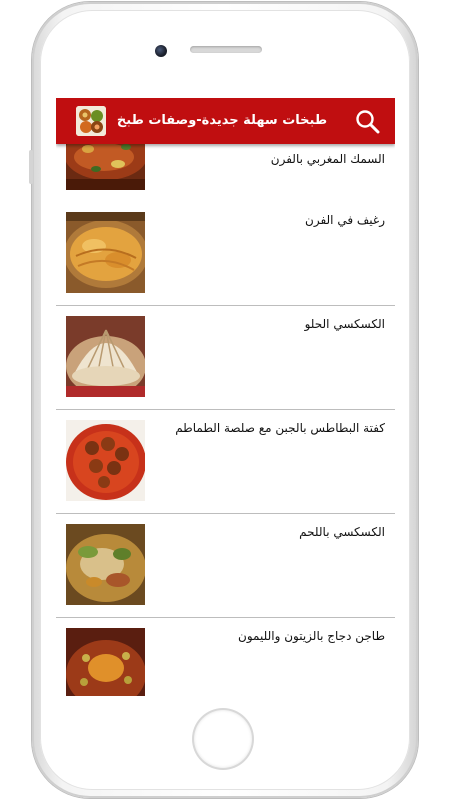 The width and height of the screenshot is (450, 800). What do you see at coordinates (222, 120) in the screenshot?
I see `app-title: طبخات سهلة جديدة-وصفات طبخ` at bounding box center [222, 120].